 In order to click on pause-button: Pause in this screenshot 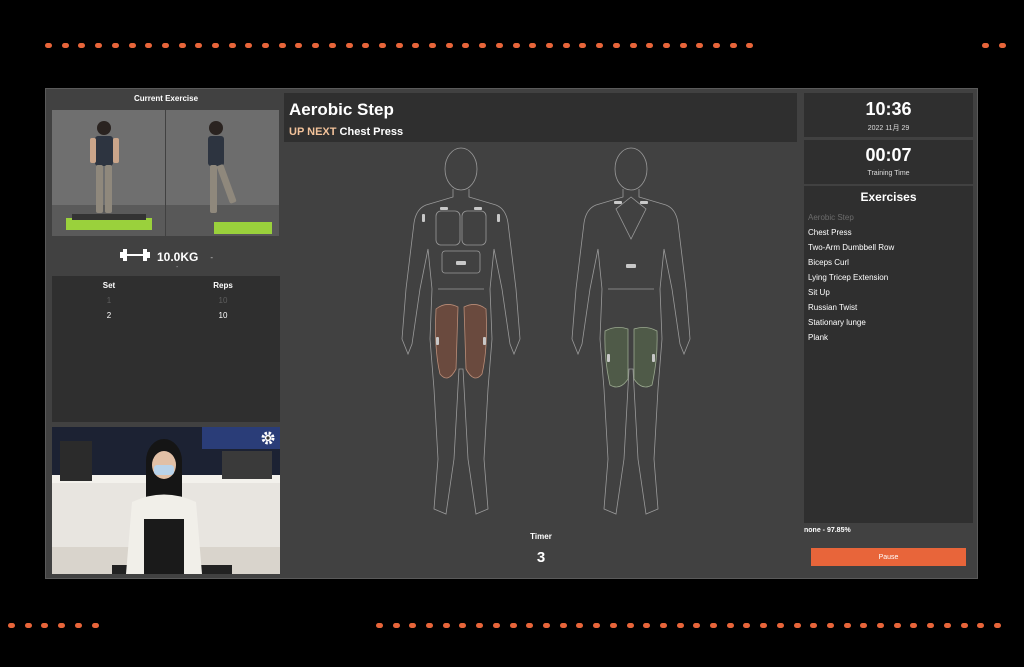, I will do `click(888, 557)`.